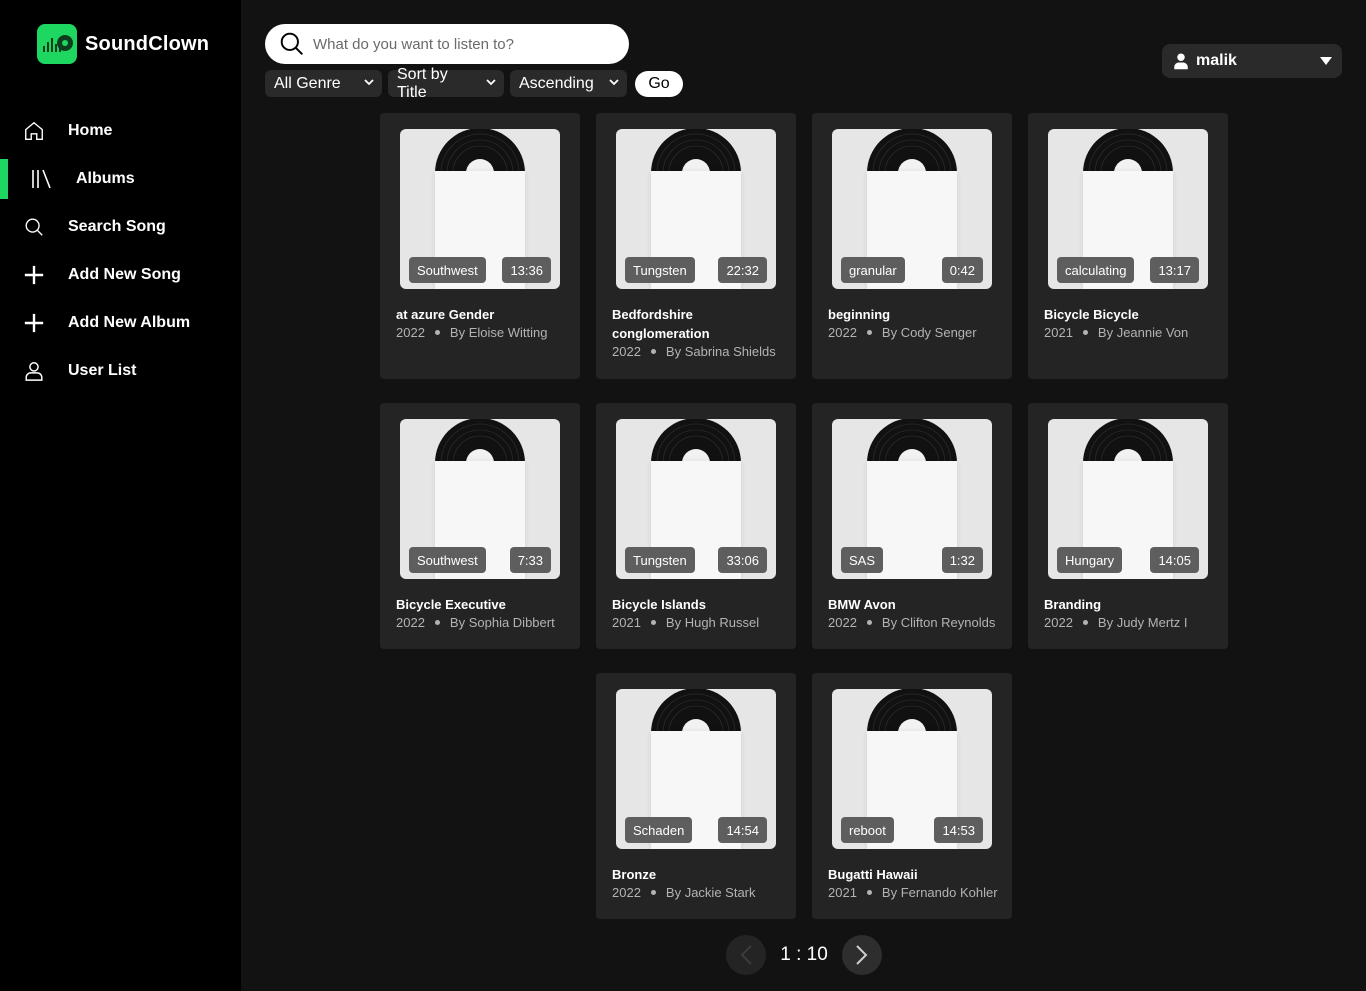 This screenshot has height=991, width=1366. I want to click on sidebar-item-label: Home, so click(90, 130).